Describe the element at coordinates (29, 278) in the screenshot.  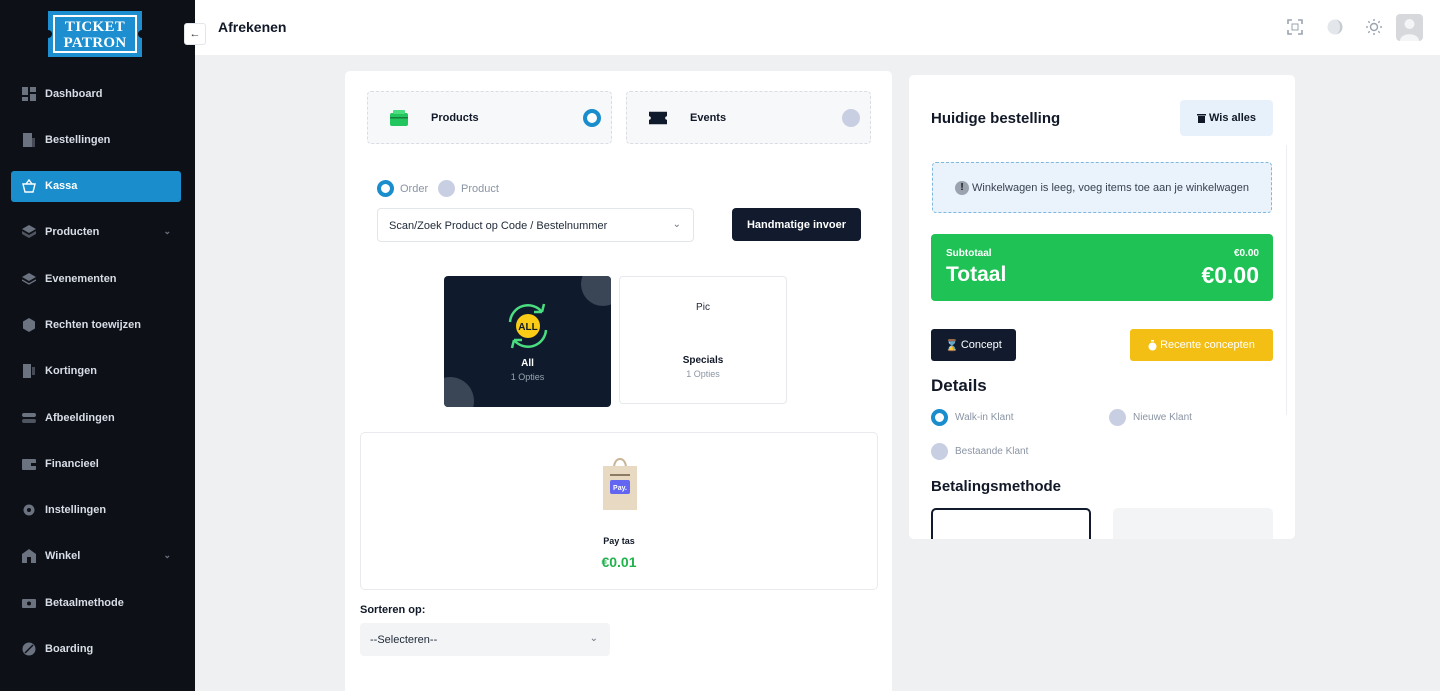
I see `layers-icon` at that location.